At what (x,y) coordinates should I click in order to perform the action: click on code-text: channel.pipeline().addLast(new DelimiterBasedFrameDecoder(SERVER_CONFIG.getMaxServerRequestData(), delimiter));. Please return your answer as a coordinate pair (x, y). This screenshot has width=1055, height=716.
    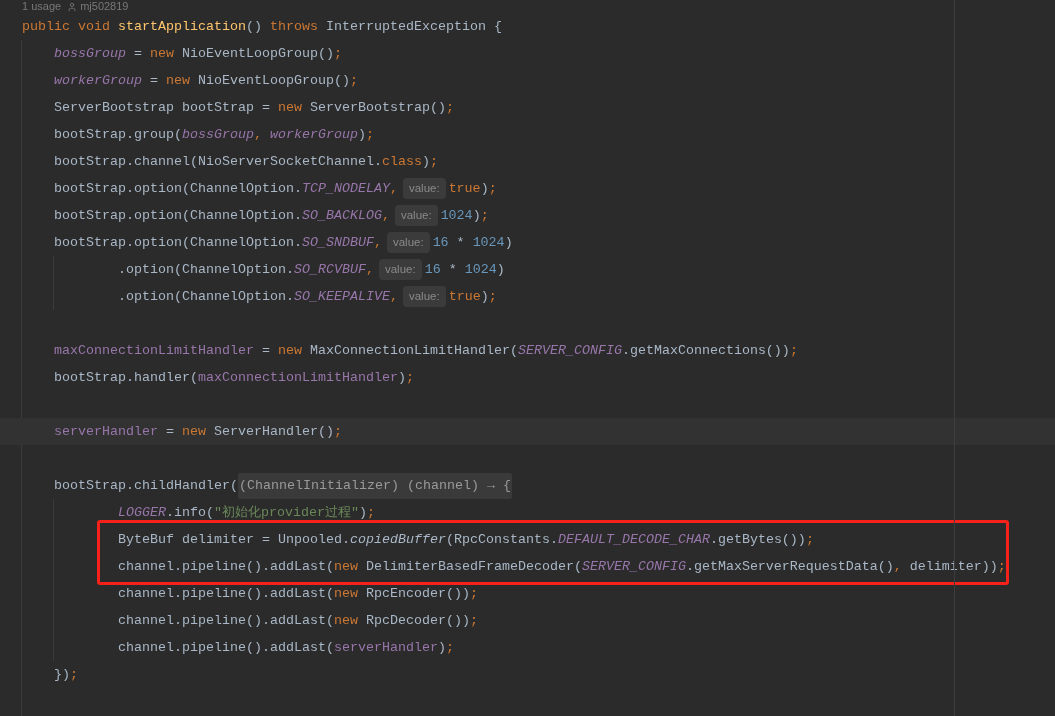
    Looking at the image, I should click on (562, 566).